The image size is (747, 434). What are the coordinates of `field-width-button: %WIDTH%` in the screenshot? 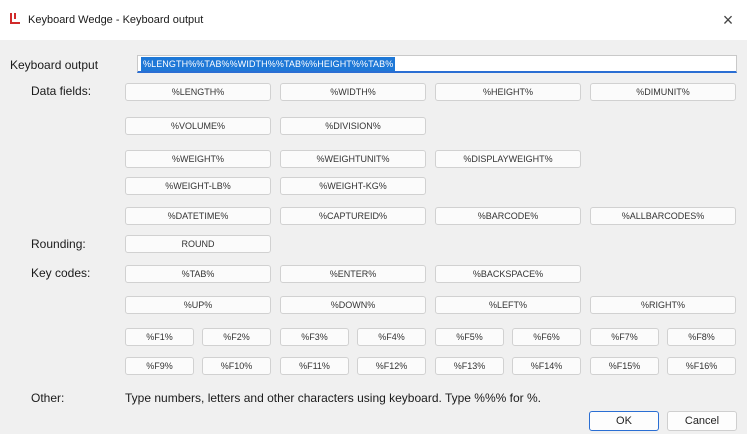 It's located at (353, 92).